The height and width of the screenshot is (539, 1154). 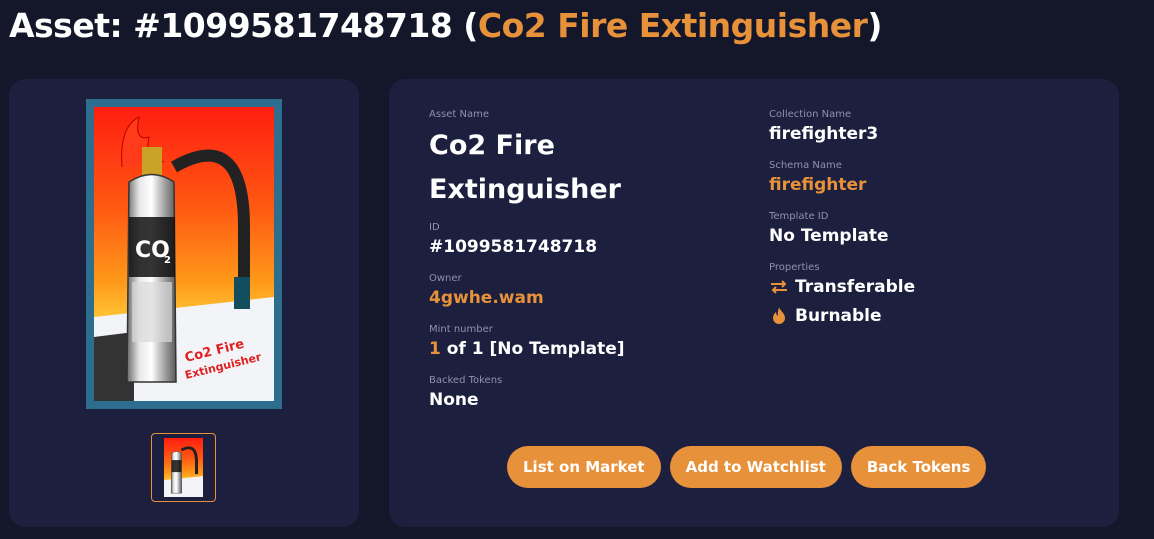 I want to click on property-burnable-label: Burnable, so click(x=838, y=316).